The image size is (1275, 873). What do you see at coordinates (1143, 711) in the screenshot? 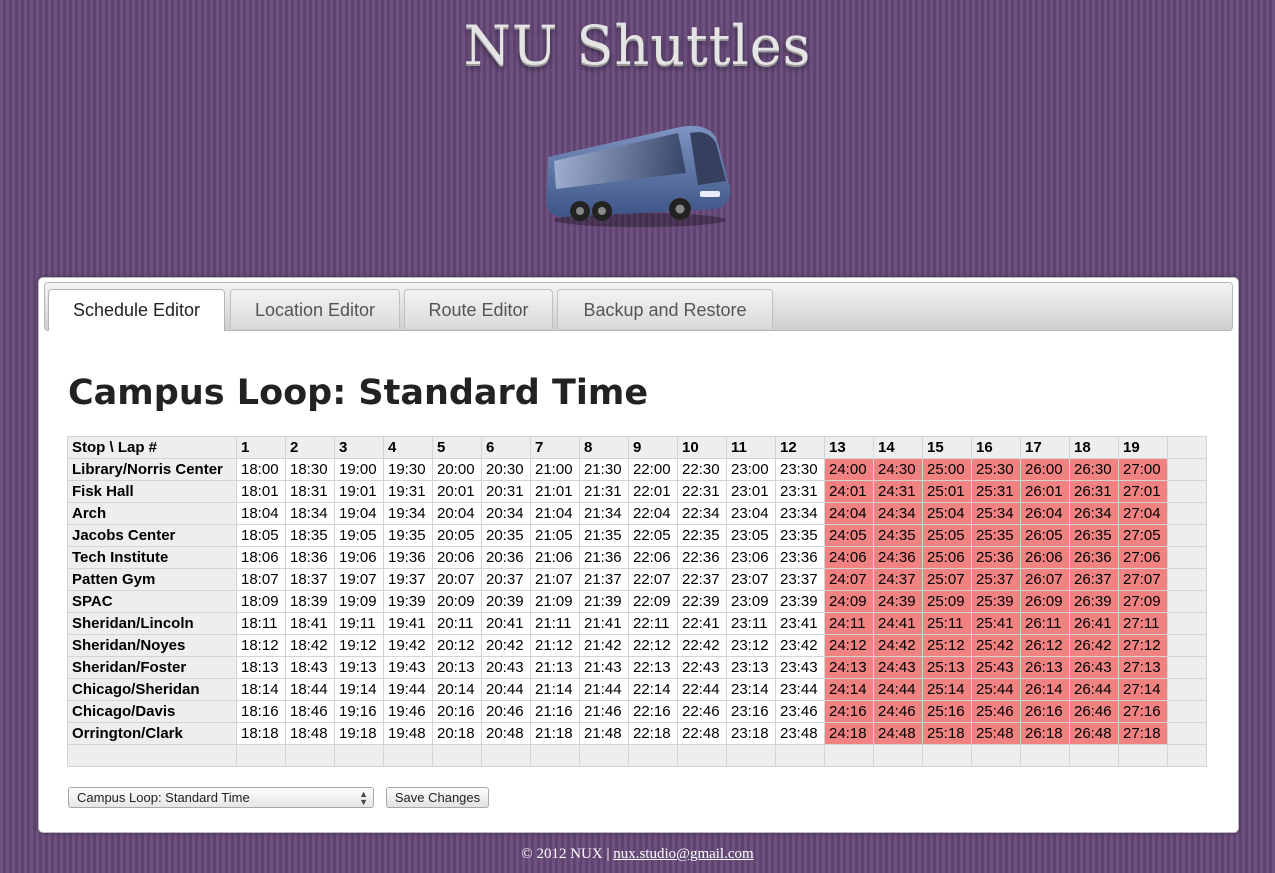
I see `time-cell: 27:16` at bounding box center [1143, 711].